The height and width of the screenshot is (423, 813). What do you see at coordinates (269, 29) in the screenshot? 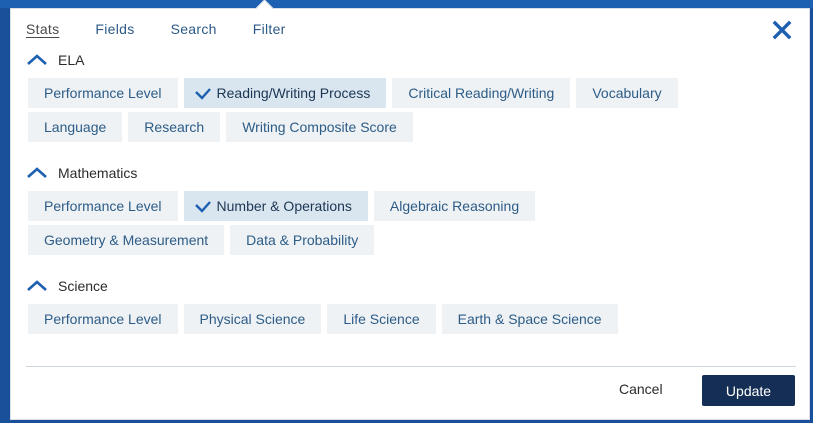
I see `tab-filter: Filter` at bounding box center [269, 29].